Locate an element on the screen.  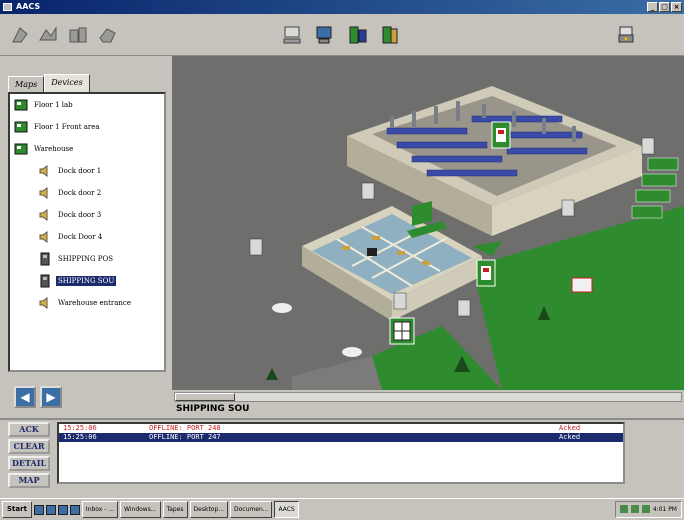
tree-node-label: Floor 1 Front area is located at coordinates (67, 127).